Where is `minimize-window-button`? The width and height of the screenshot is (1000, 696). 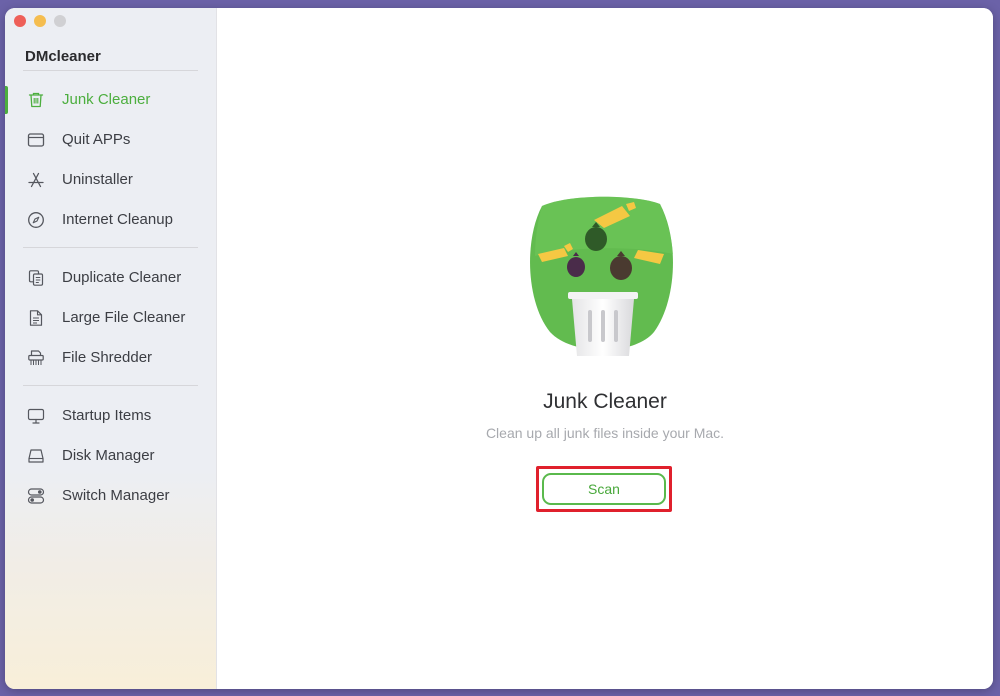
minimize-window-button is located at coordinates (40, 21).